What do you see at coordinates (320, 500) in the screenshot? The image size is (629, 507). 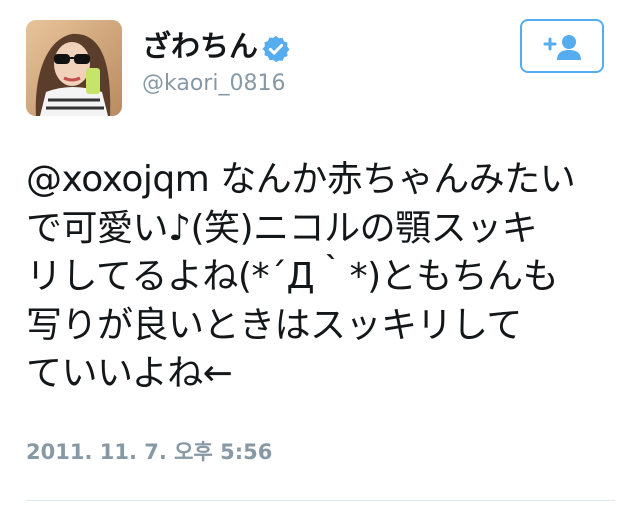 I see `divider` at bounding box center [320, 500].